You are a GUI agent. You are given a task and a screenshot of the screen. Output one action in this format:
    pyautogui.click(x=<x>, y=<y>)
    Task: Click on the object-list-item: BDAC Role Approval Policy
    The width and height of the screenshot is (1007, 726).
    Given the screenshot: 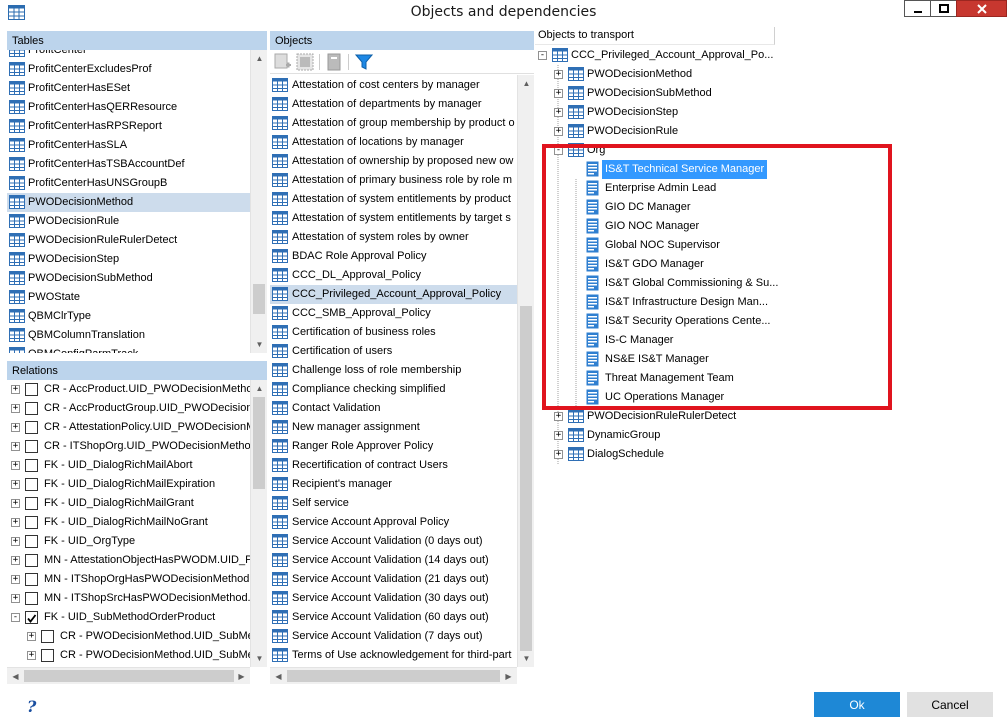 What is the action you would take?
    pyautogui.click(x=393, y=256)
    